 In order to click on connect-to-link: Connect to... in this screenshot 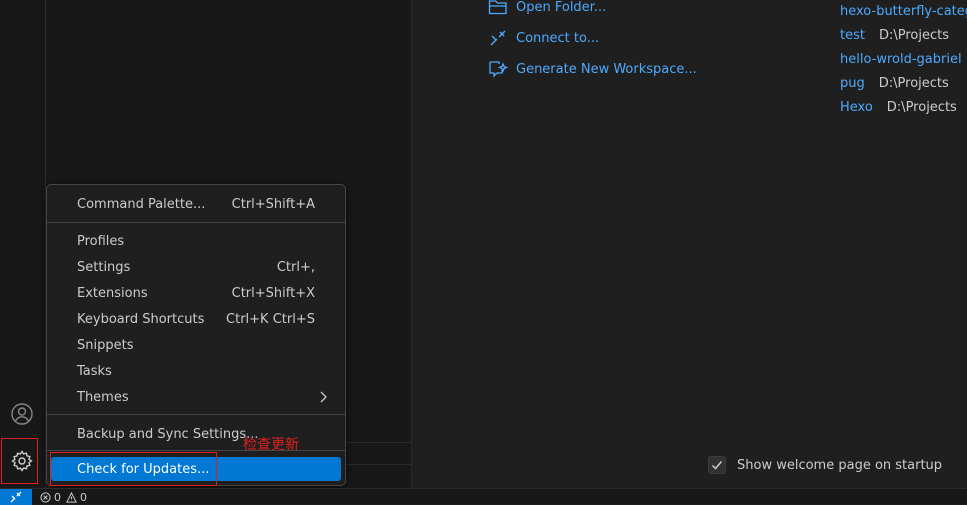, I will do `click(543, 38)`.